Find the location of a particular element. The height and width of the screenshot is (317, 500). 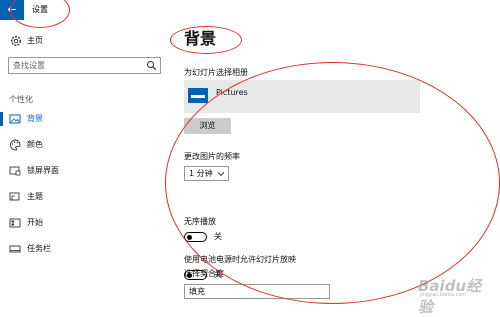

sidebar-item-label: 主题 is located at coordinates (35, 196).